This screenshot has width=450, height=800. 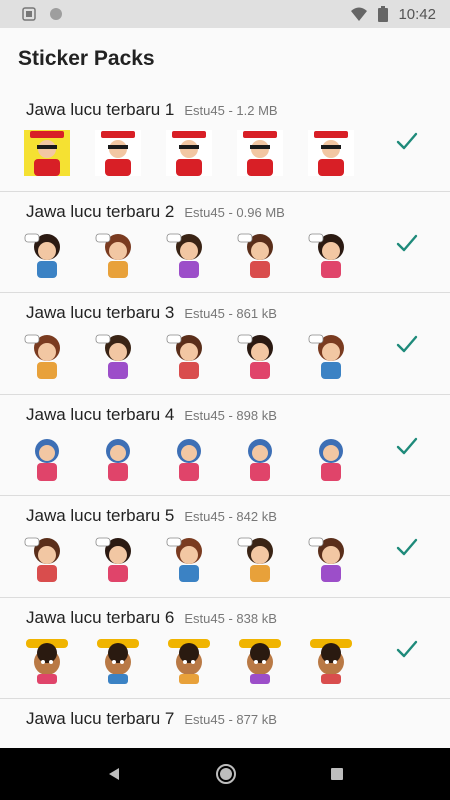 I want to click on sticker-pack-row: Jawa lucu terbaru 4 Estu45 - 898 kB, so click(x=225, y=445).